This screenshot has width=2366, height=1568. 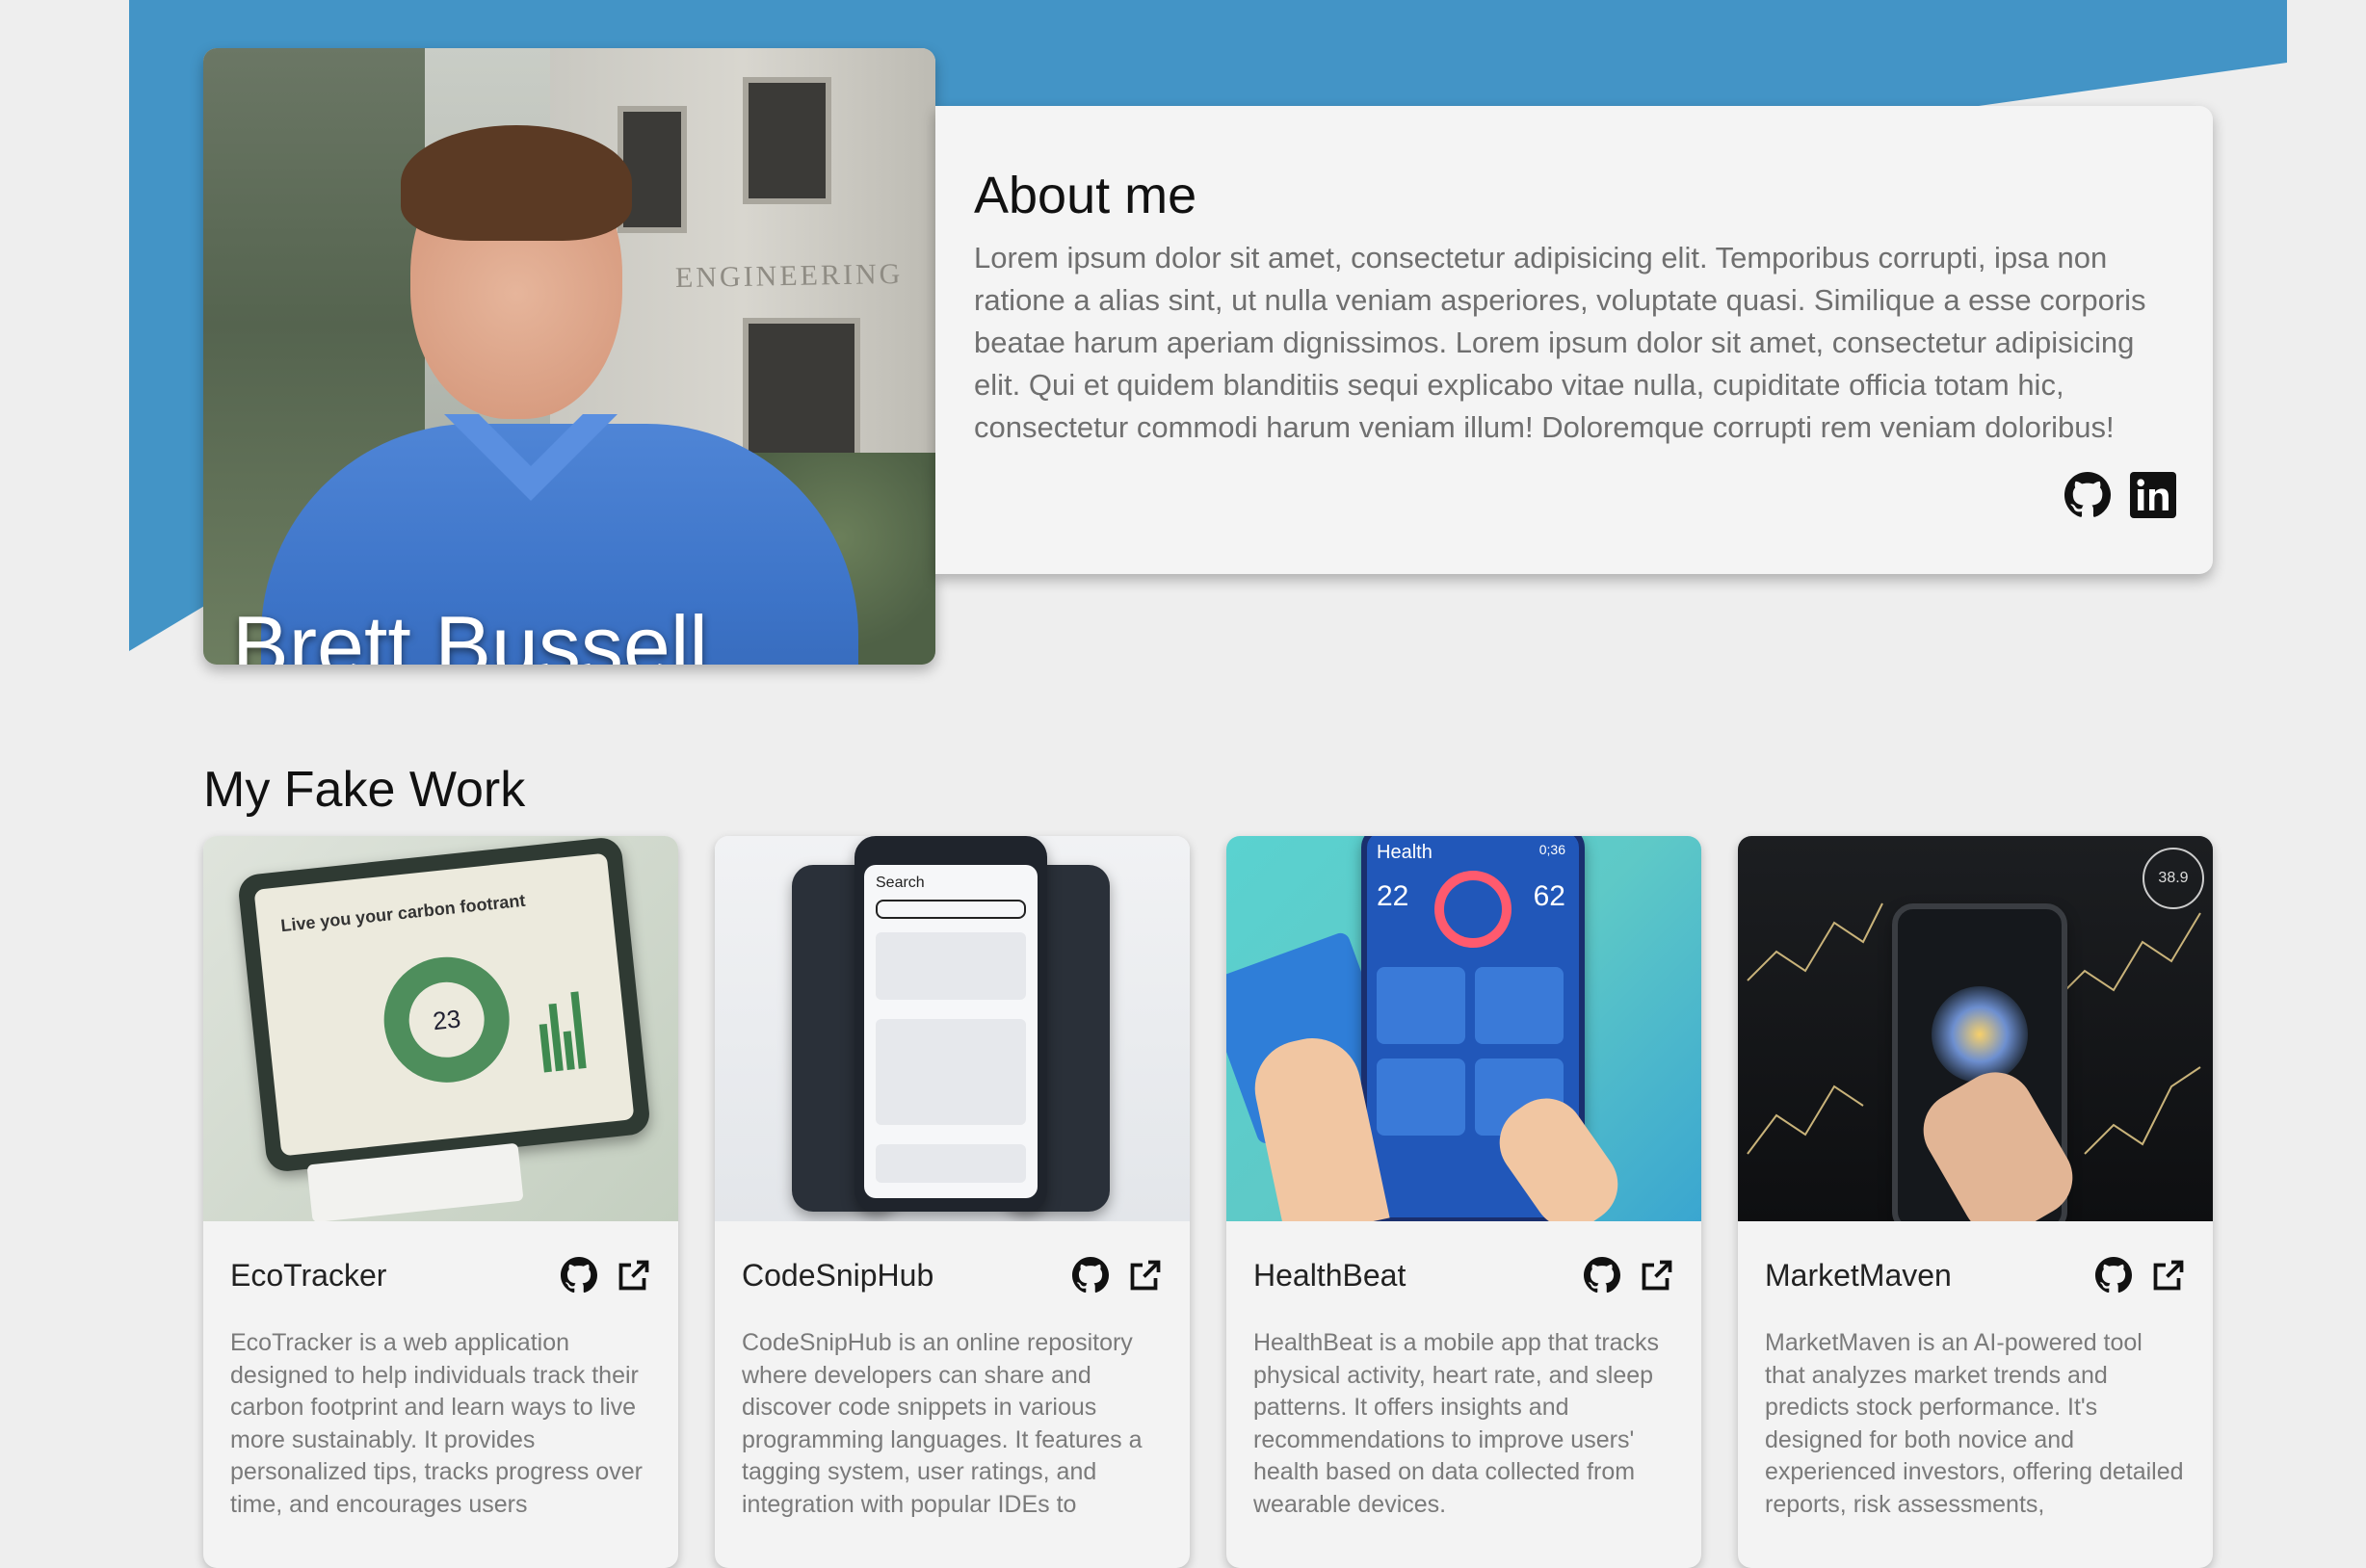 What do you see at coordinates (447, 1020) in the screenshot?
I see `donut-chart: 23` at bounding box center [447, 1020].